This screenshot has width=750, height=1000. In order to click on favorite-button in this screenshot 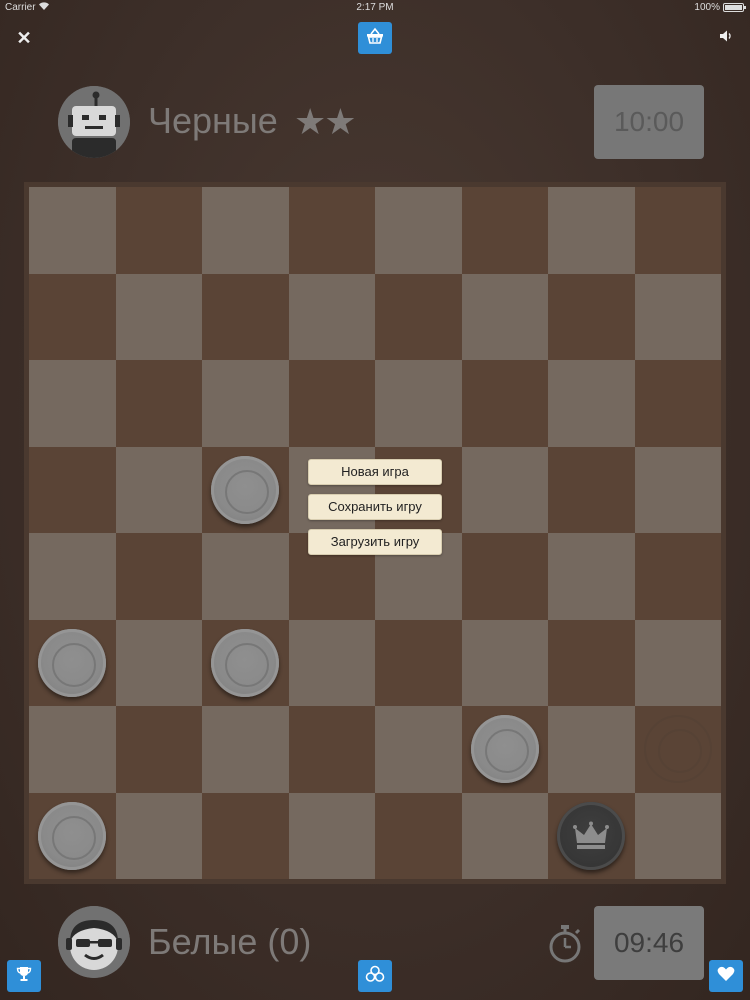, I will do `click(726, 976)`.